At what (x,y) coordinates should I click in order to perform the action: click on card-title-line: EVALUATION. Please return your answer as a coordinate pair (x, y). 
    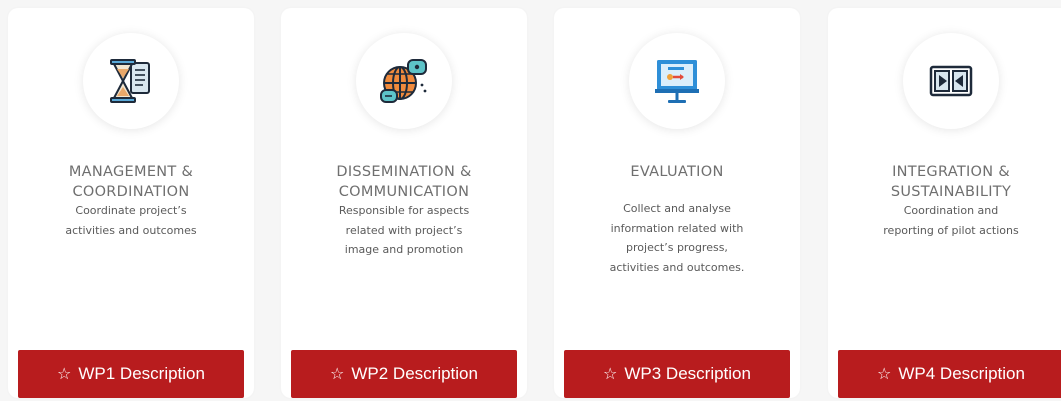
    Looking at the image, I should click on (677, 172).